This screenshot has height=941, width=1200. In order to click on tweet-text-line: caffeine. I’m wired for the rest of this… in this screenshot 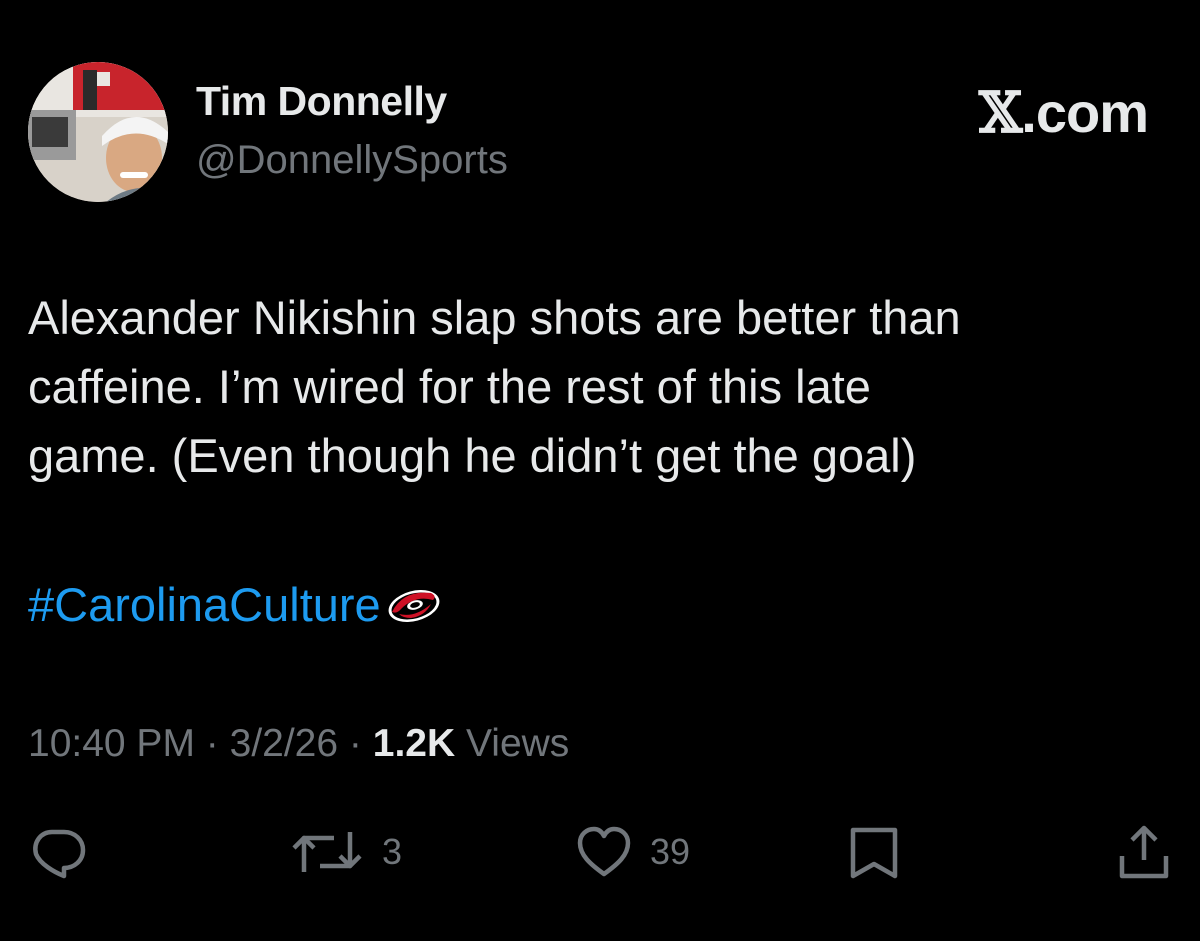, I will do `click(449, 386)`.